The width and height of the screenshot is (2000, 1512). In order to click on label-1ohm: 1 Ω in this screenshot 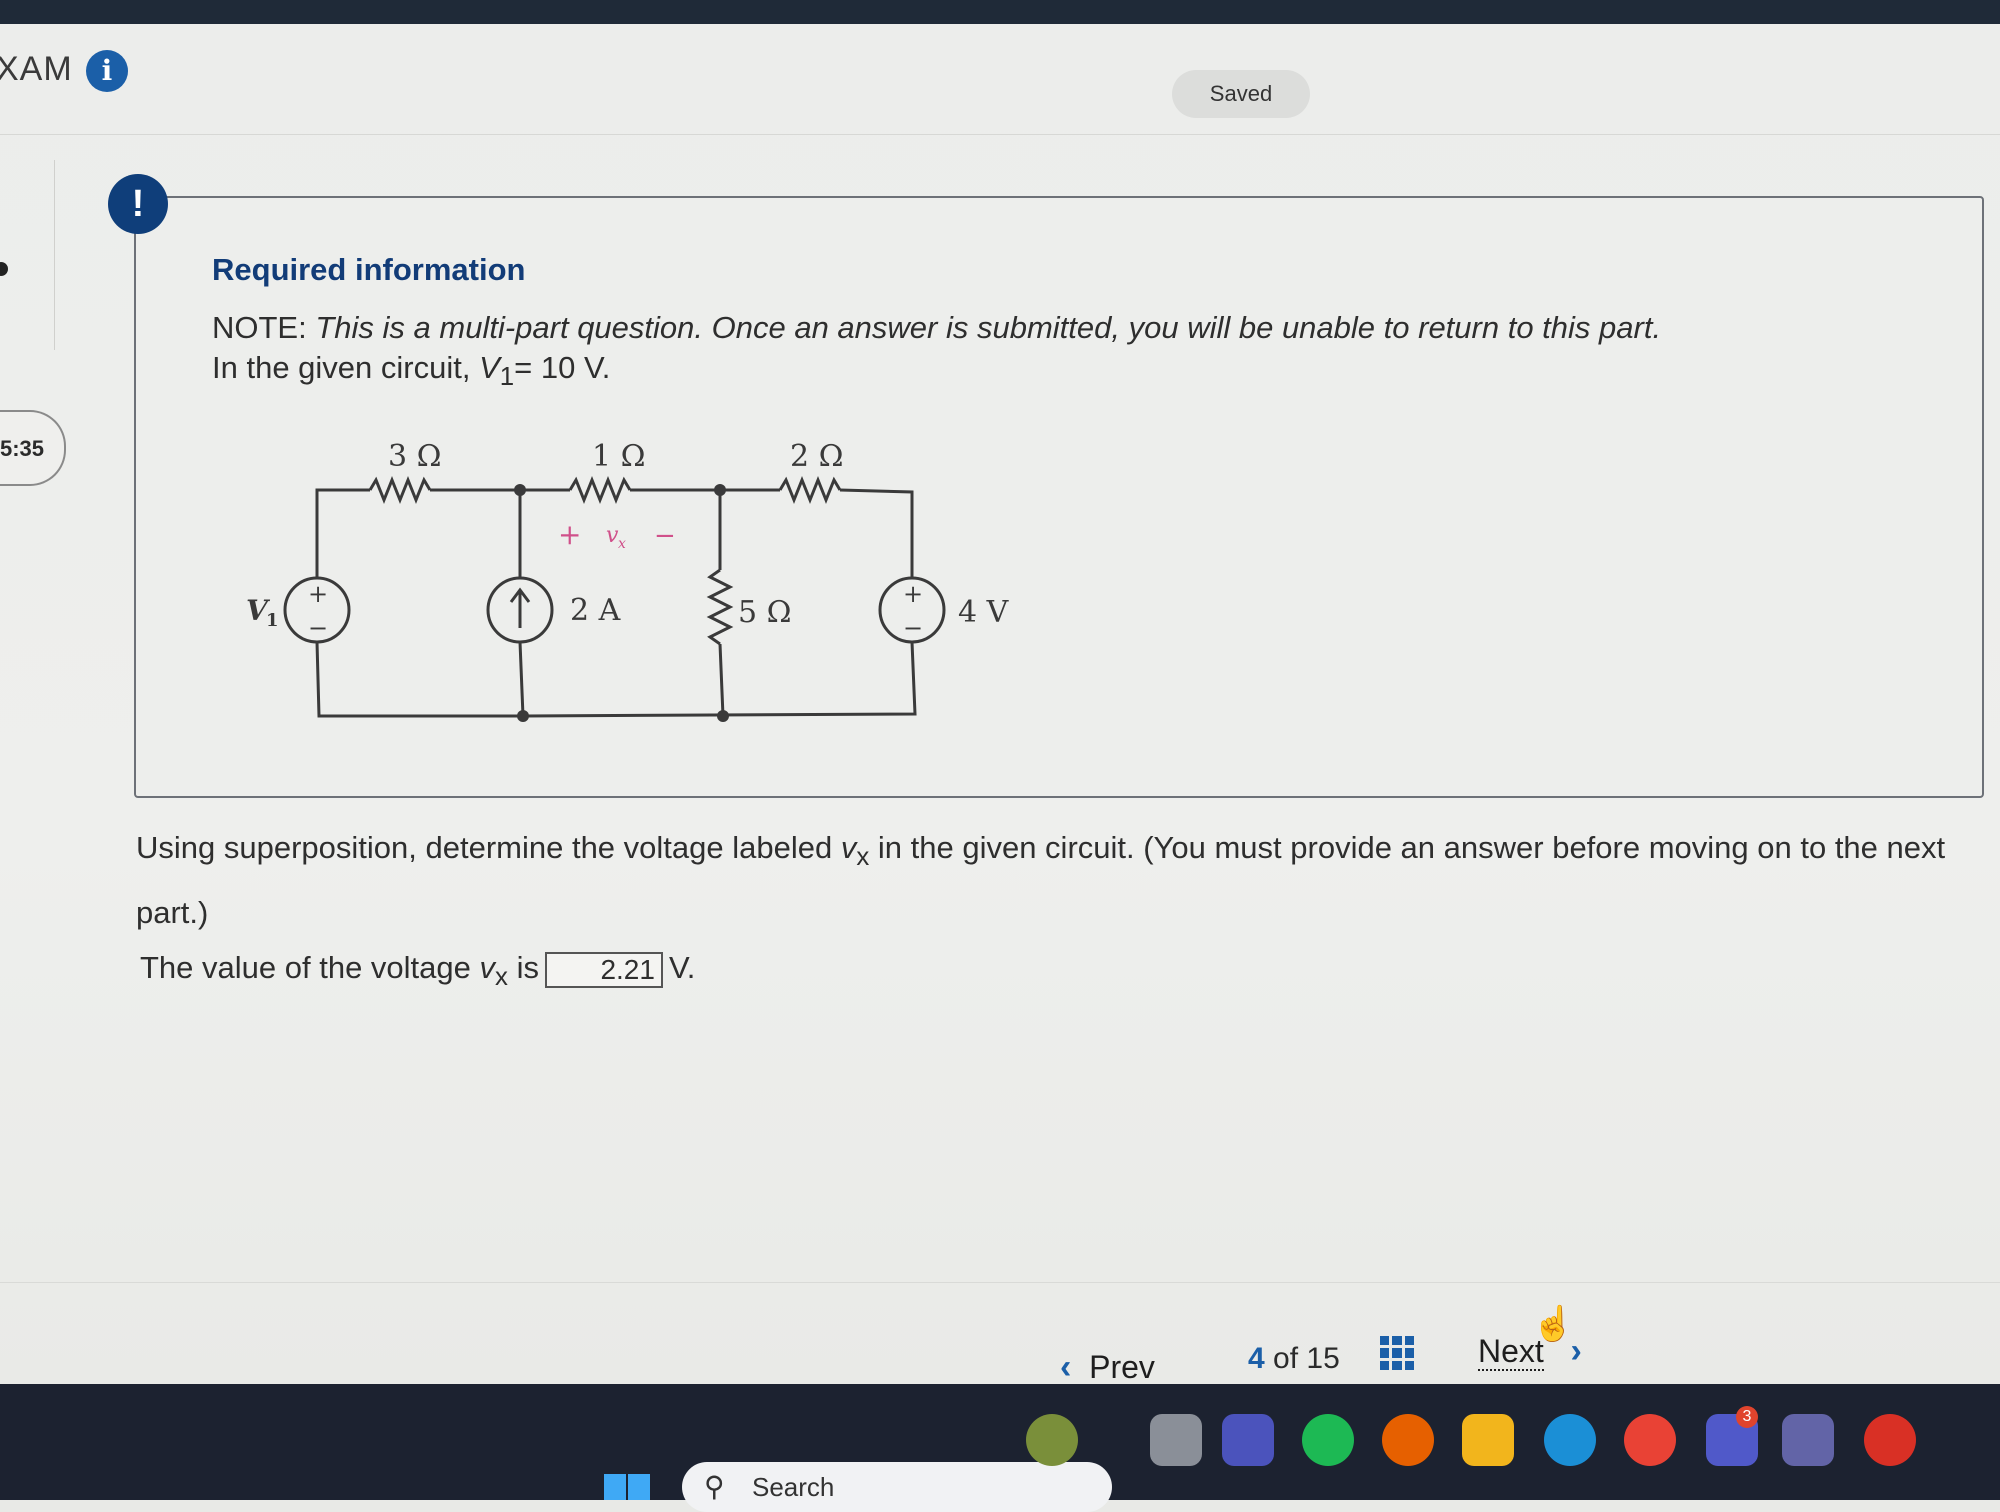, I will do `click(619, 456)`.